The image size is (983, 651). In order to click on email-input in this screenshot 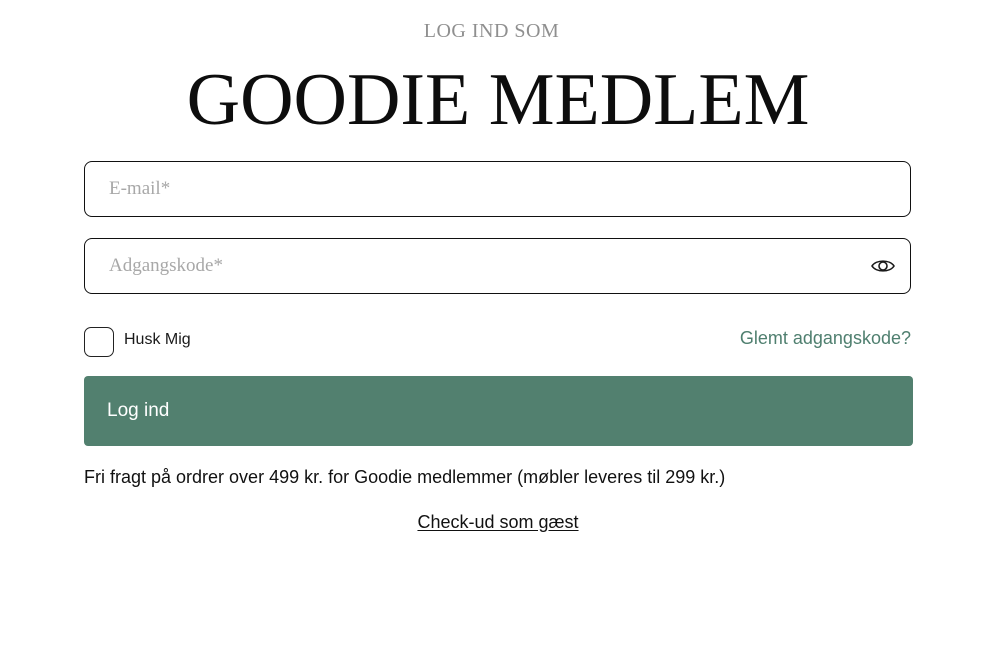, I will do `click(489, 189)`.